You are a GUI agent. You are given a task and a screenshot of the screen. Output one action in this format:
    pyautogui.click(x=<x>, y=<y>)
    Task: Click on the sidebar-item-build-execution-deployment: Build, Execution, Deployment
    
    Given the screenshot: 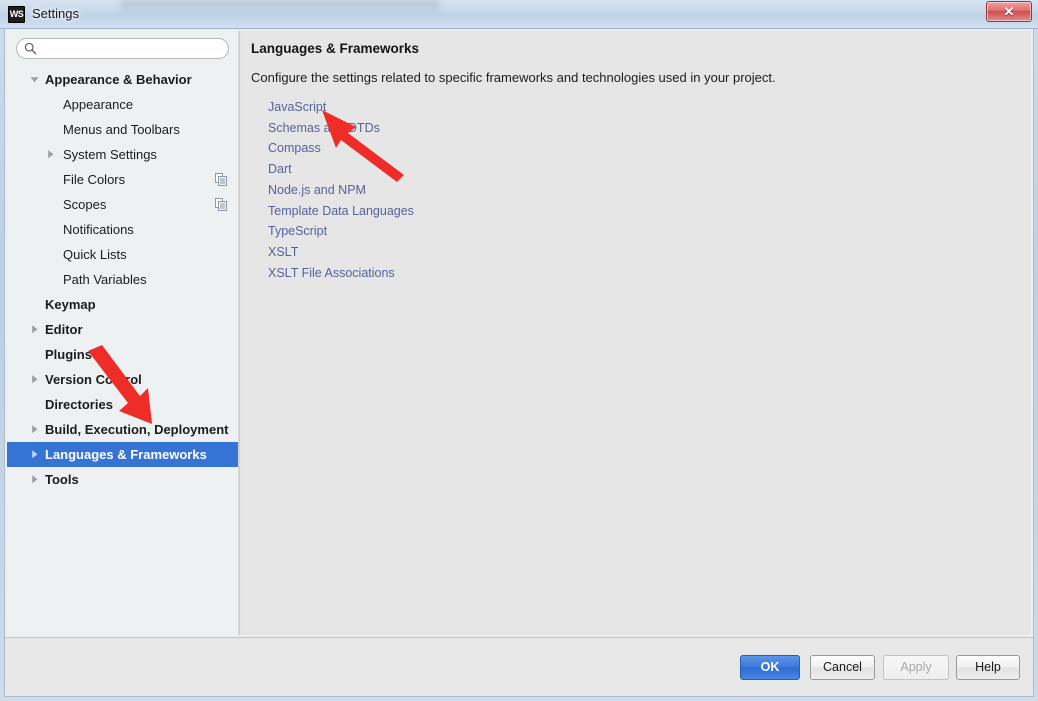 What is the action you would take?
    pyautogui.click(x=122, y=429)
    